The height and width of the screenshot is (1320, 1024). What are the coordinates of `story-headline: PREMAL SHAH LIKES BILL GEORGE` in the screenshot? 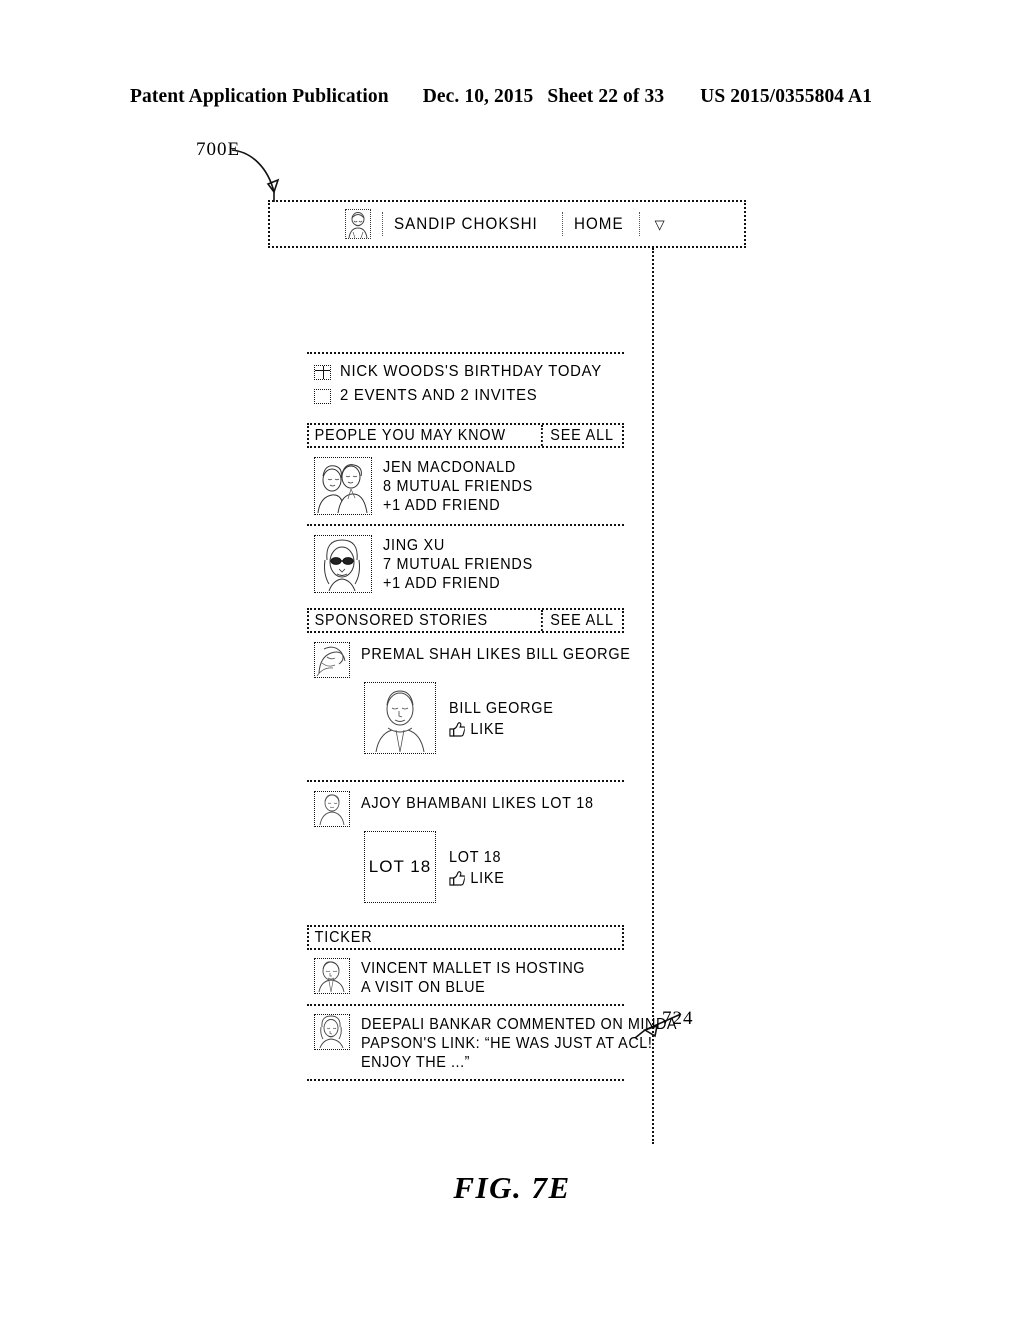 It's located at (496, 654).